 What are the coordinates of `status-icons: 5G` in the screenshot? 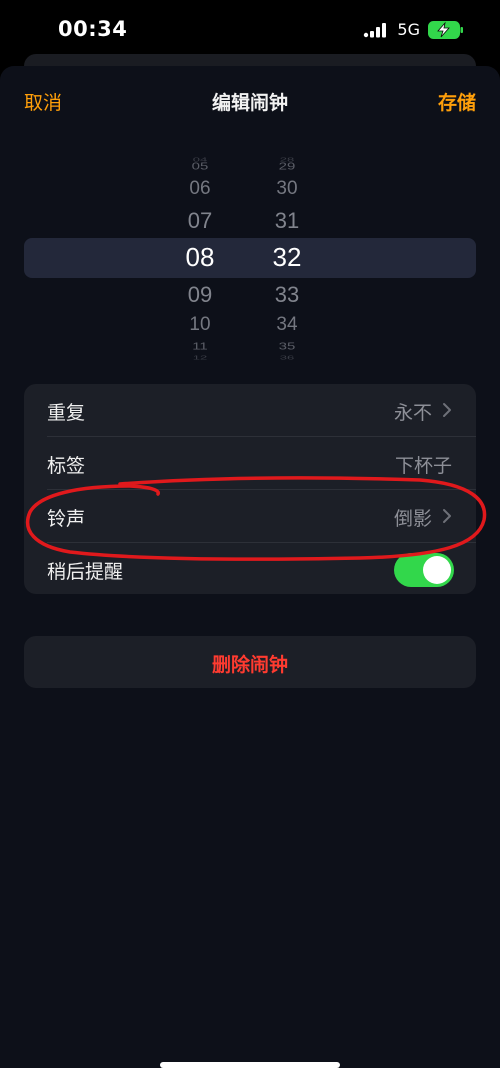 It's located at (413, 29).